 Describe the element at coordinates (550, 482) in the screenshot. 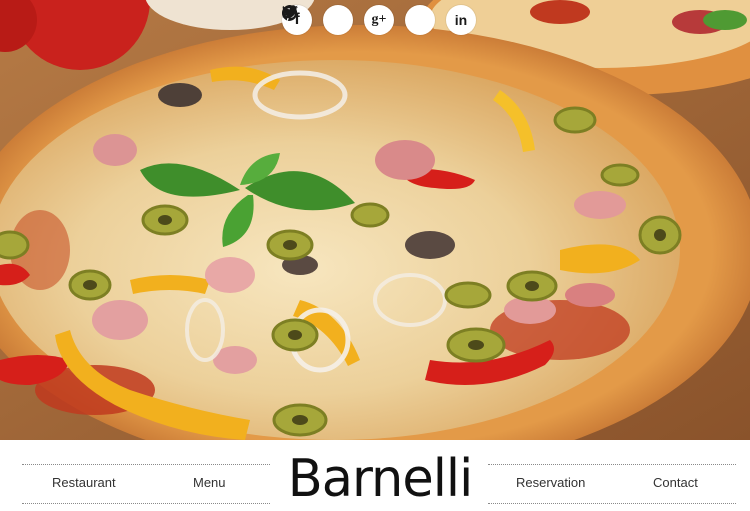

I see `nav-link-reservation: Reservation` at that location.